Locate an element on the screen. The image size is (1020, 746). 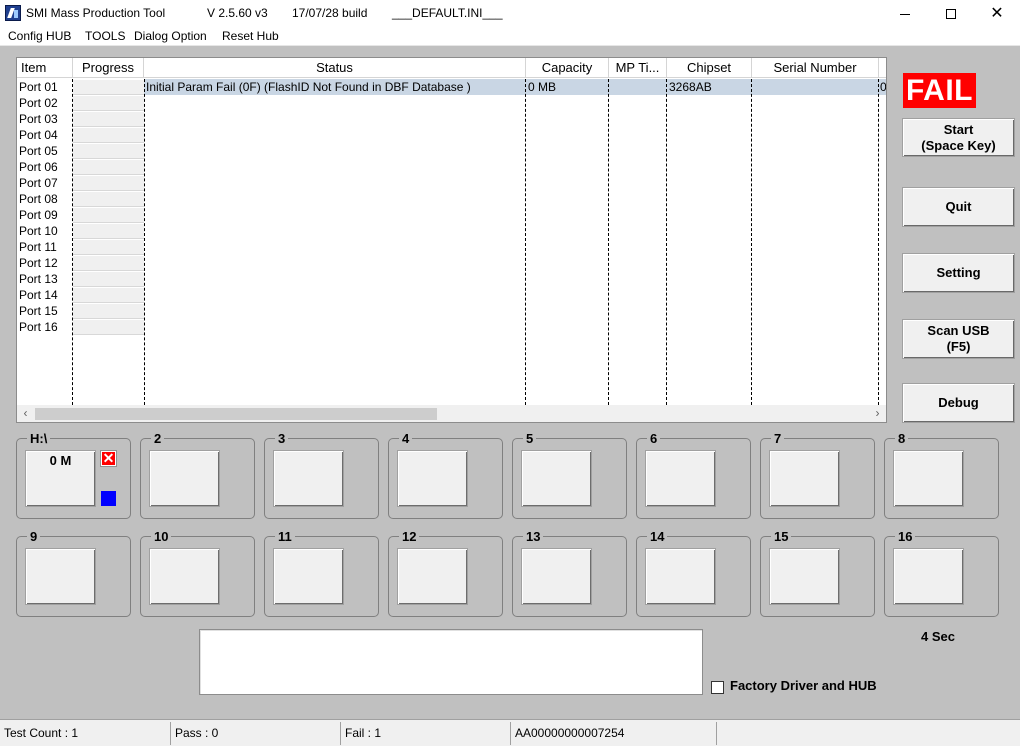
table-row: Port 07 is located at coordinates (451, 183).